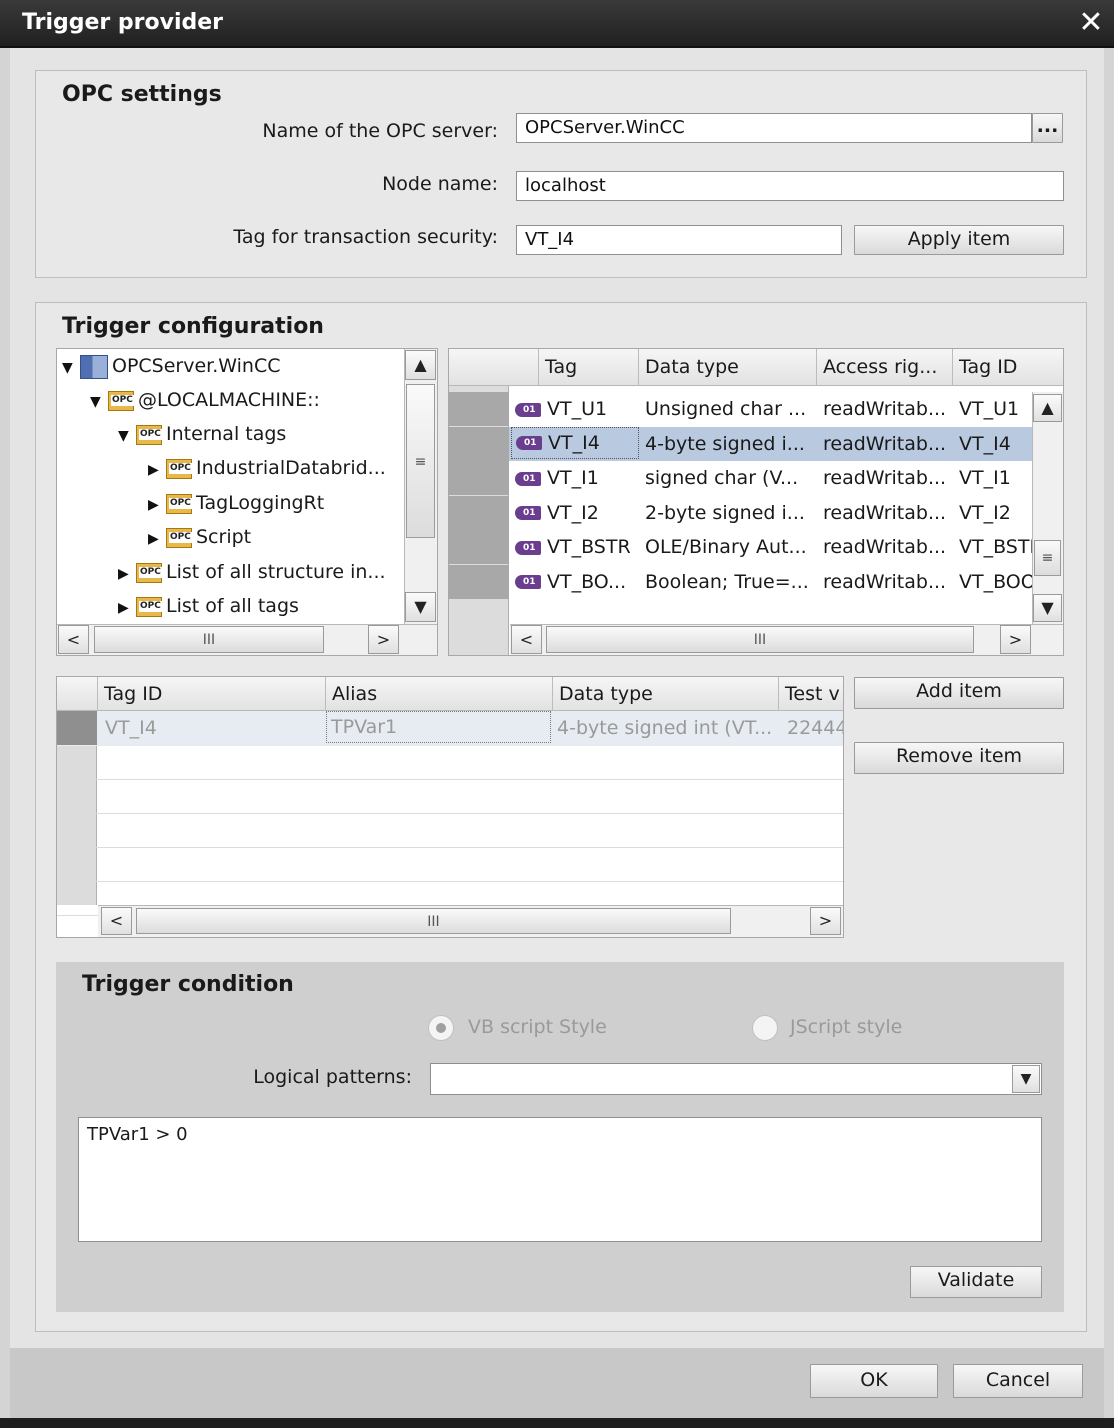  I want to click on jscript-radio, so click(765, 1028).